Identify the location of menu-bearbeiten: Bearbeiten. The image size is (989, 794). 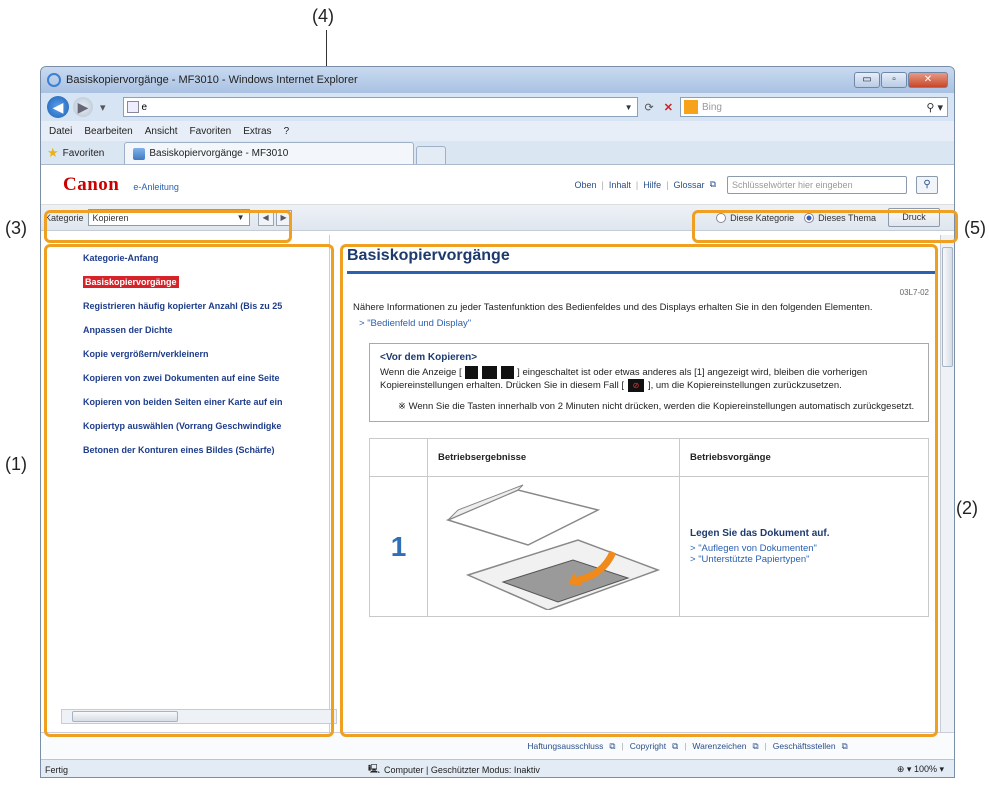
(108, 131).